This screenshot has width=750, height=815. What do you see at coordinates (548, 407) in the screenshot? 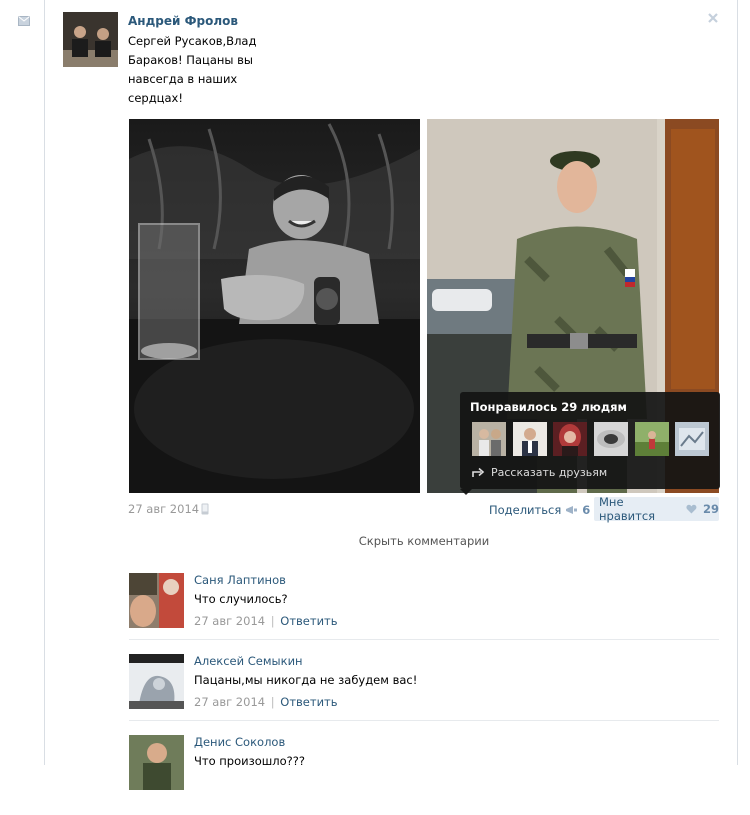
I see `likes-popup-title: Понравилось 29 людям` at bounding box center [548, 407].